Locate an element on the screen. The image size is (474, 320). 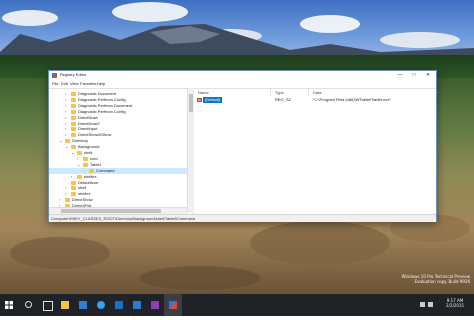
onenote-button is located at coordinates (155, 305).